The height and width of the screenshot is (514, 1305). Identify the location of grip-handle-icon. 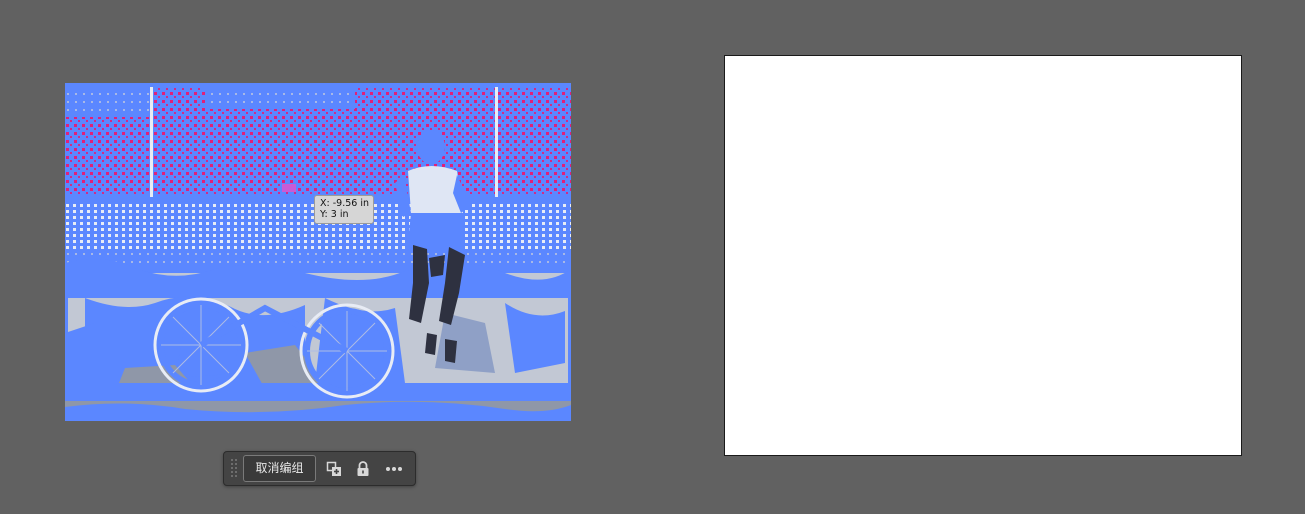
(234, 468).